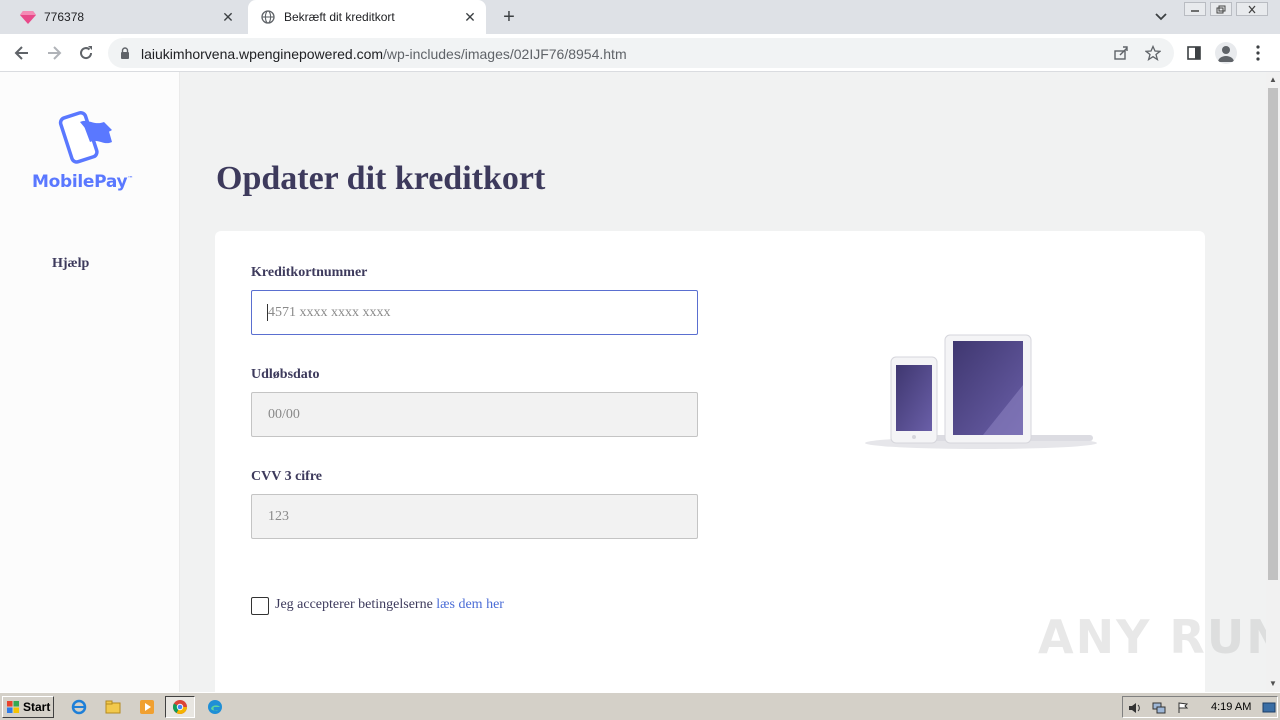 This screenshot has height=720, width=1280. What do you see at coordinates (1161, 17) in the screenshot?
I see `tab-search-icon` at bounding box center [1161, 17].